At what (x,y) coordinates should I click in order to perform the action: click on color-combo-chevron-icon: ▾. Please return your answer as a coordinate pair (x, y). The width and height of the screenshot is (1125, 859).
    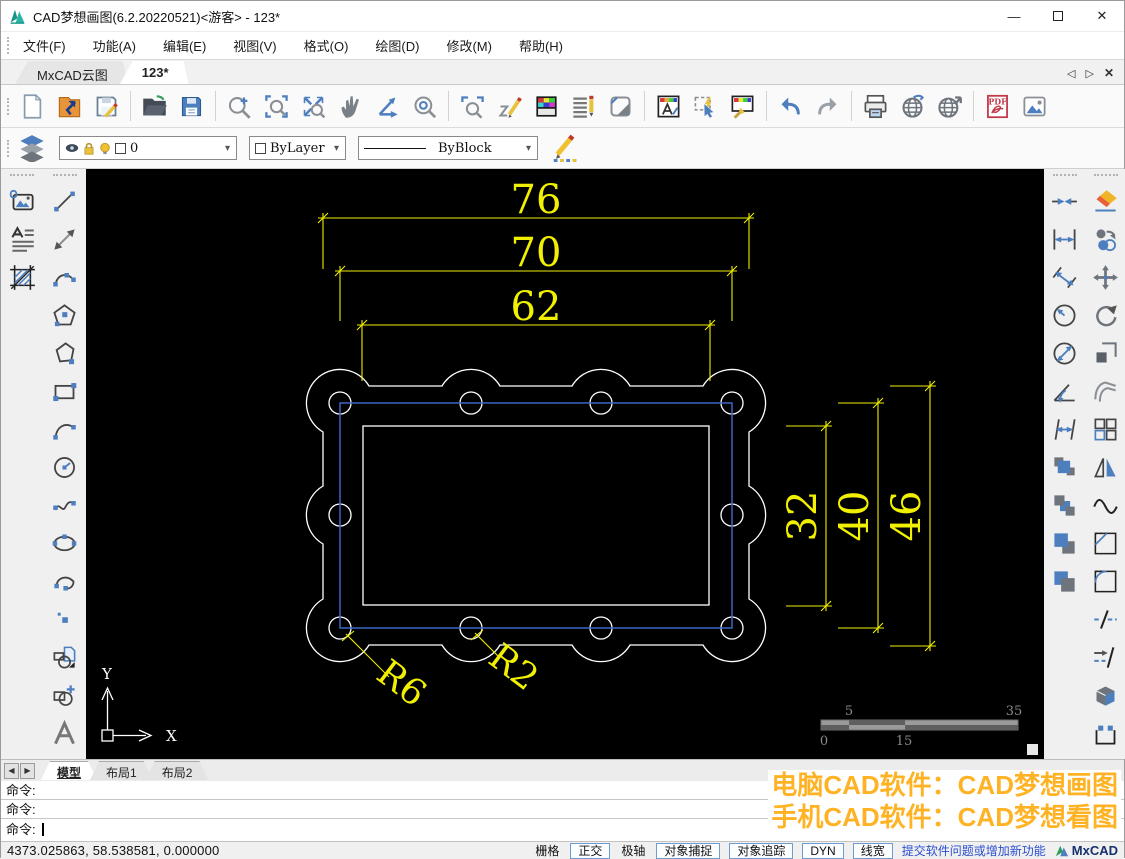
    Looking at the image, I should click on (336, 148).